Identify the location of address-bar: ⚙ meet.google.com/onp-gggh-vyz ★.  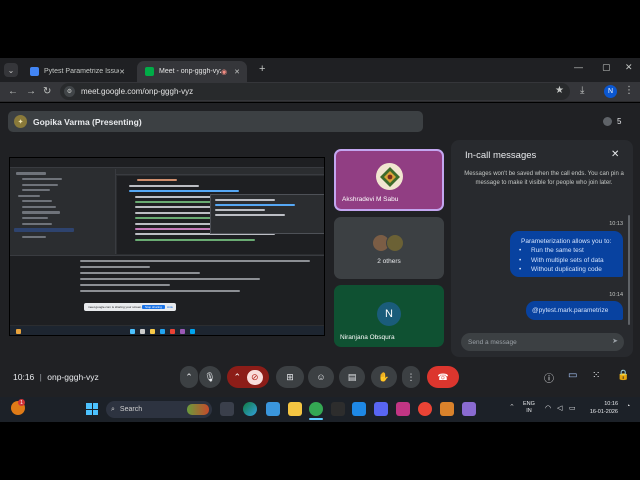
(315, 91).